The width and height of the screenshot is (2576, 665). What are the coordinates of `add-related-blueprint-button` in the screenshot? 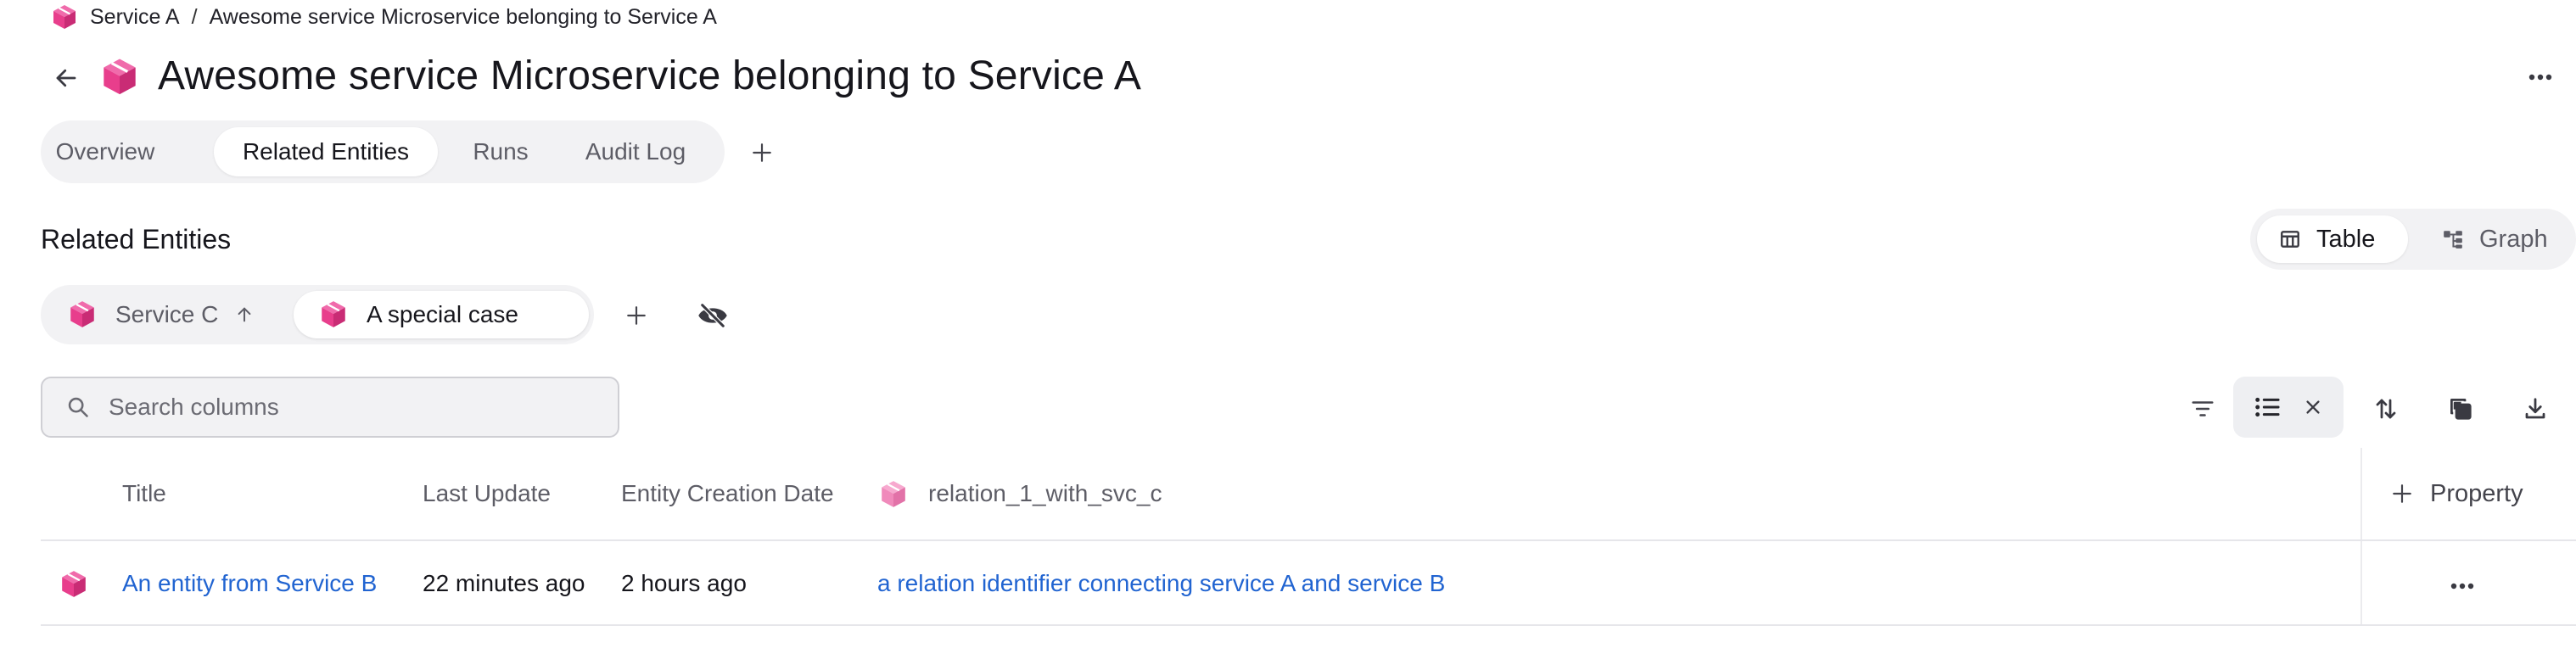 It's located at (636, 315).